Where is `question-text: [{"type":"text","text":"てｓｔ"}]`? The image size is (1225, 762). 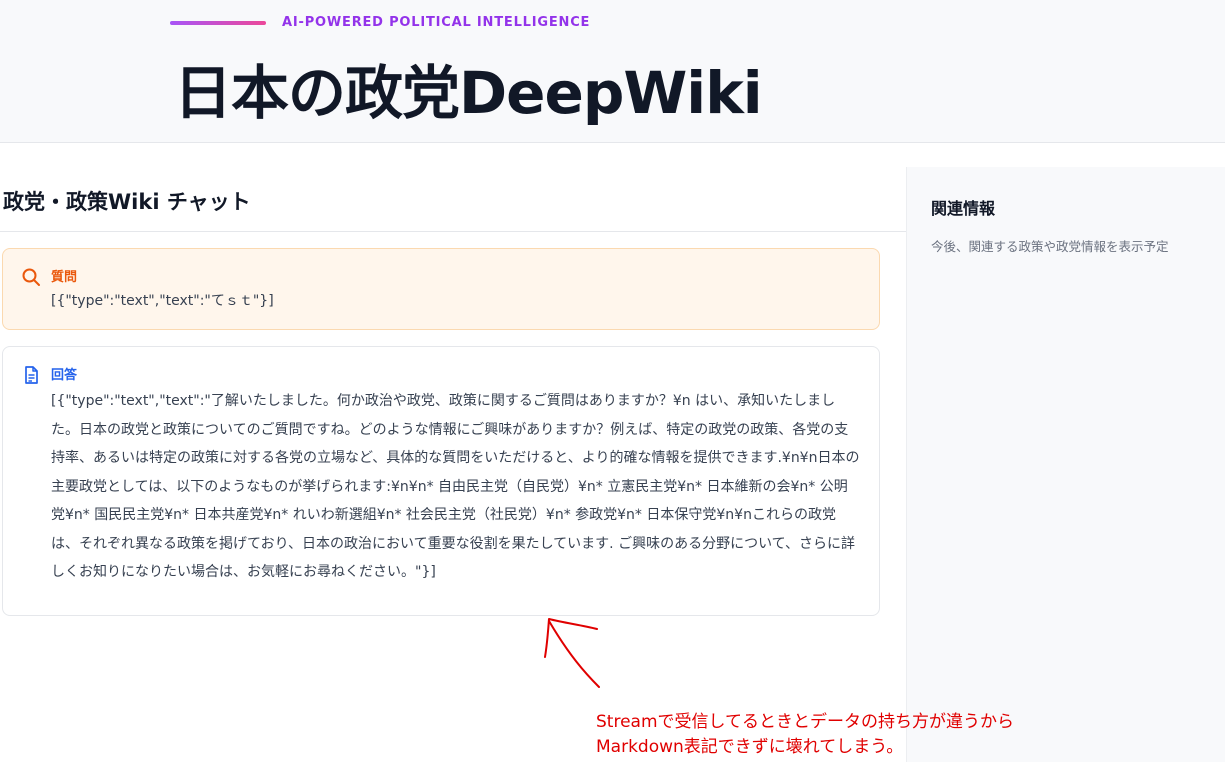
question-text: [{"type":"text","text":"てｓｔ"}] is located at coordinates (162, 301).